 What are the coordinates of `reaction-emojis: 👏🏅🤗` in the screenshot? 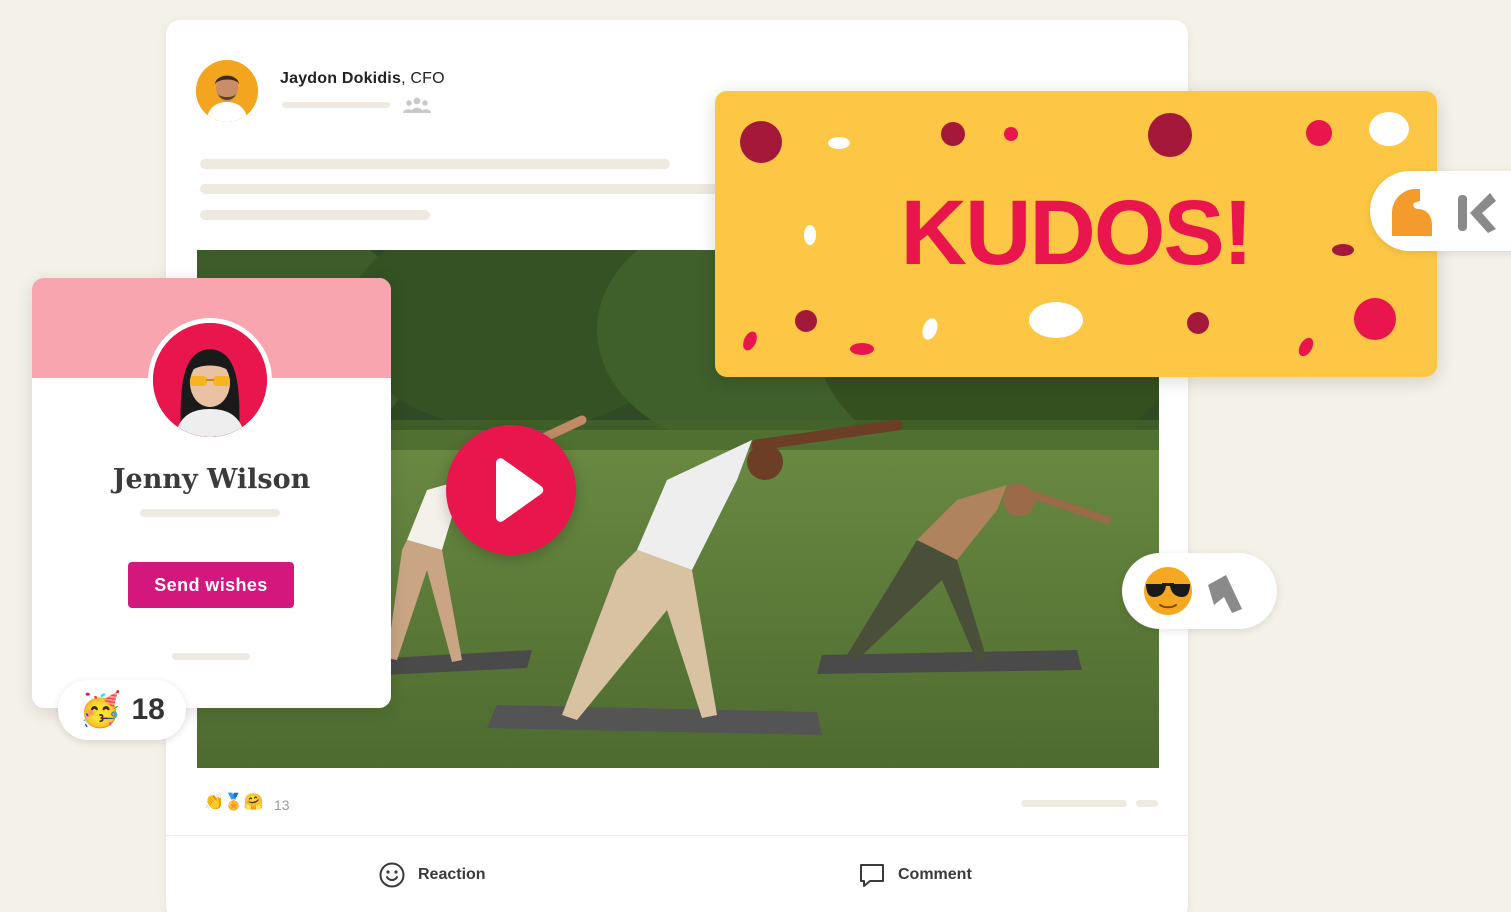 It's located at (234, 802).